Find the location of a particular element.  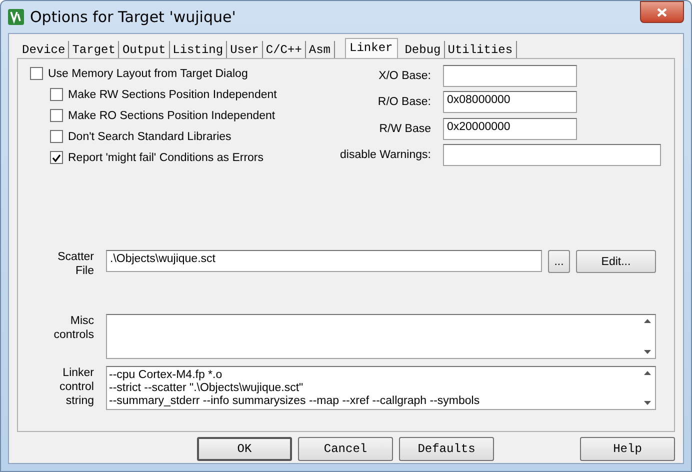

field-label: X/O Base: is located at coordinates (404, 76).